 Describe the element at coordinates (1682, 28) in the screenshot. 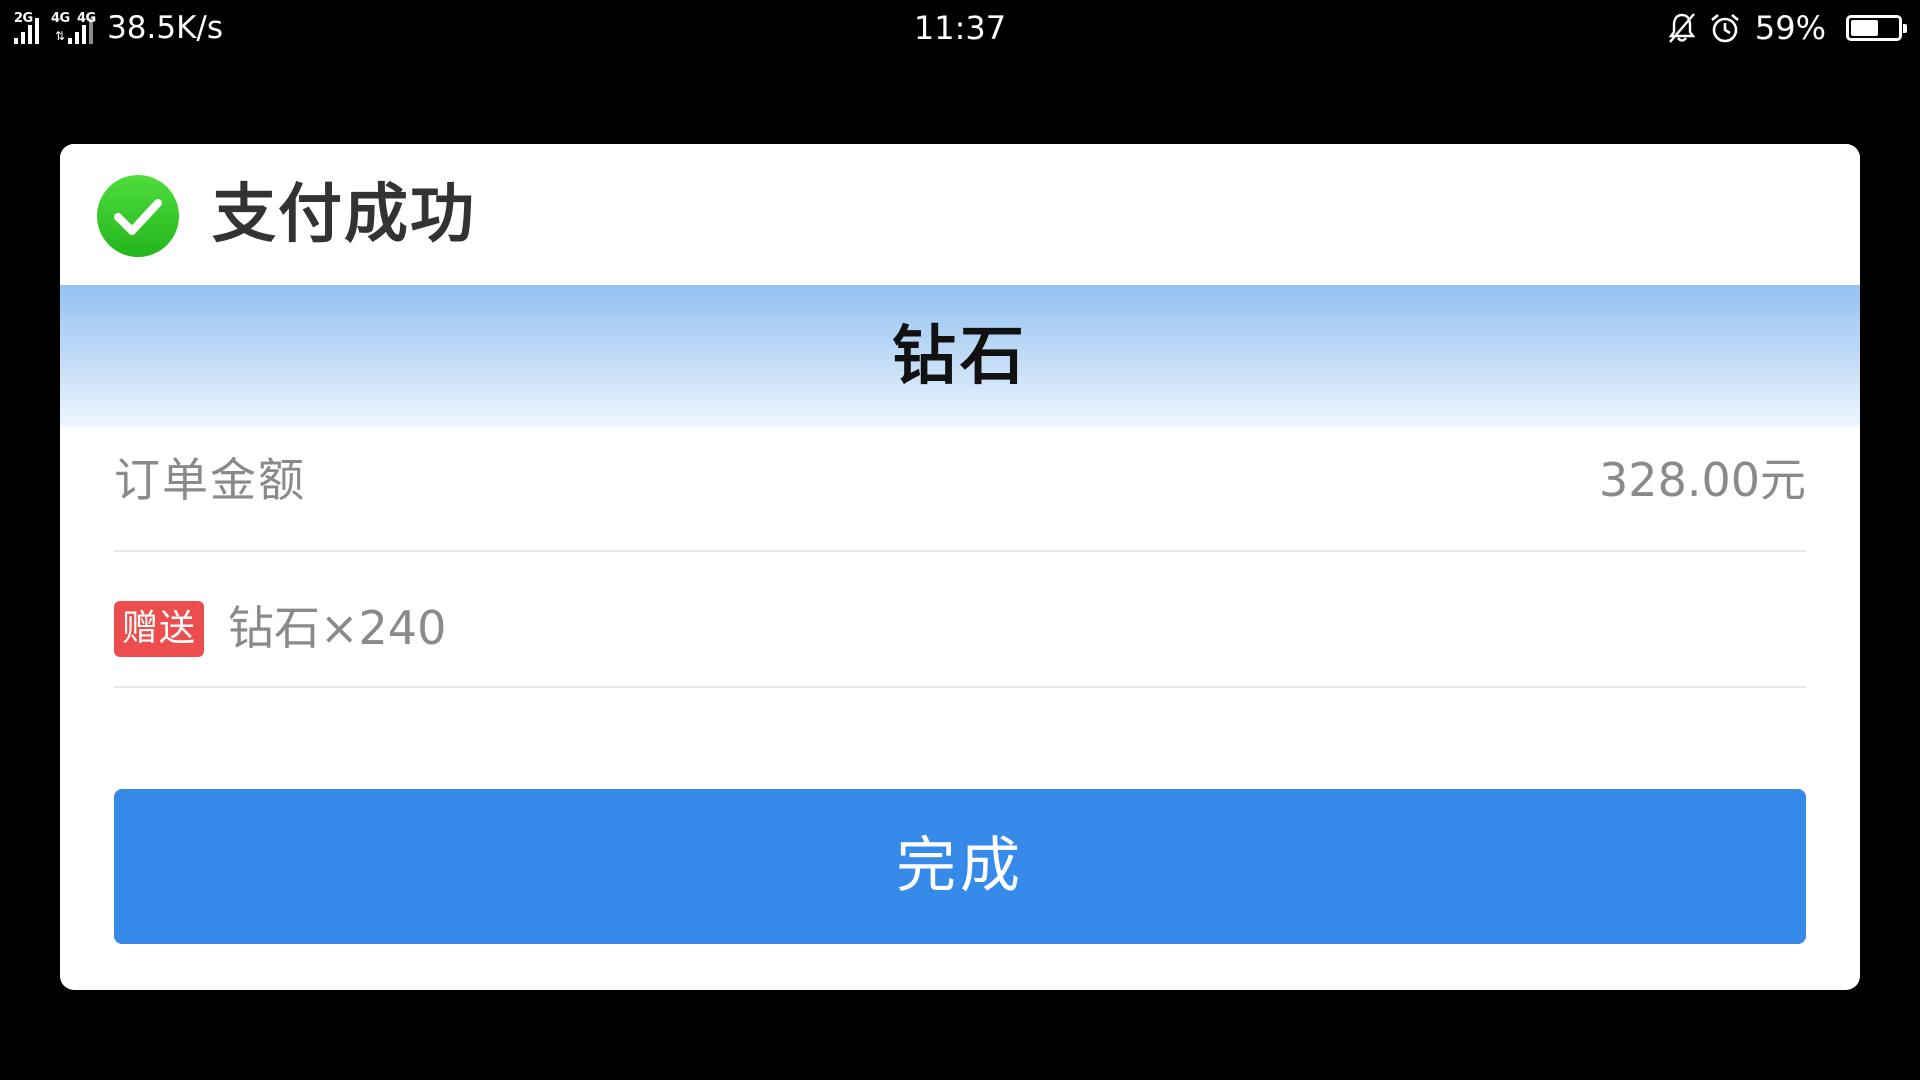

I see `mute-bell-icon` at that location.